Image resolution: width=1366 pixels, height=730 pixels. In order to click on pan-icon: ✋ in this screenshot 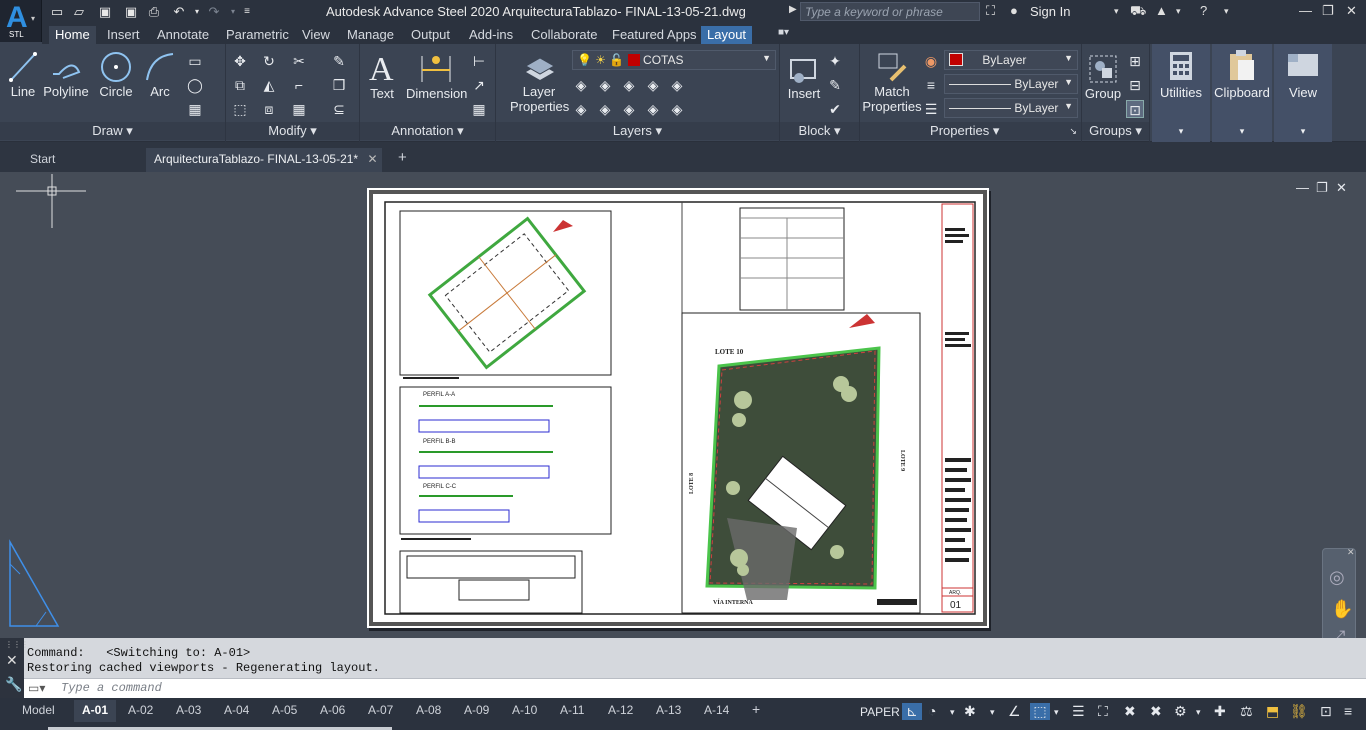, I will do `click(1342, 609)`.